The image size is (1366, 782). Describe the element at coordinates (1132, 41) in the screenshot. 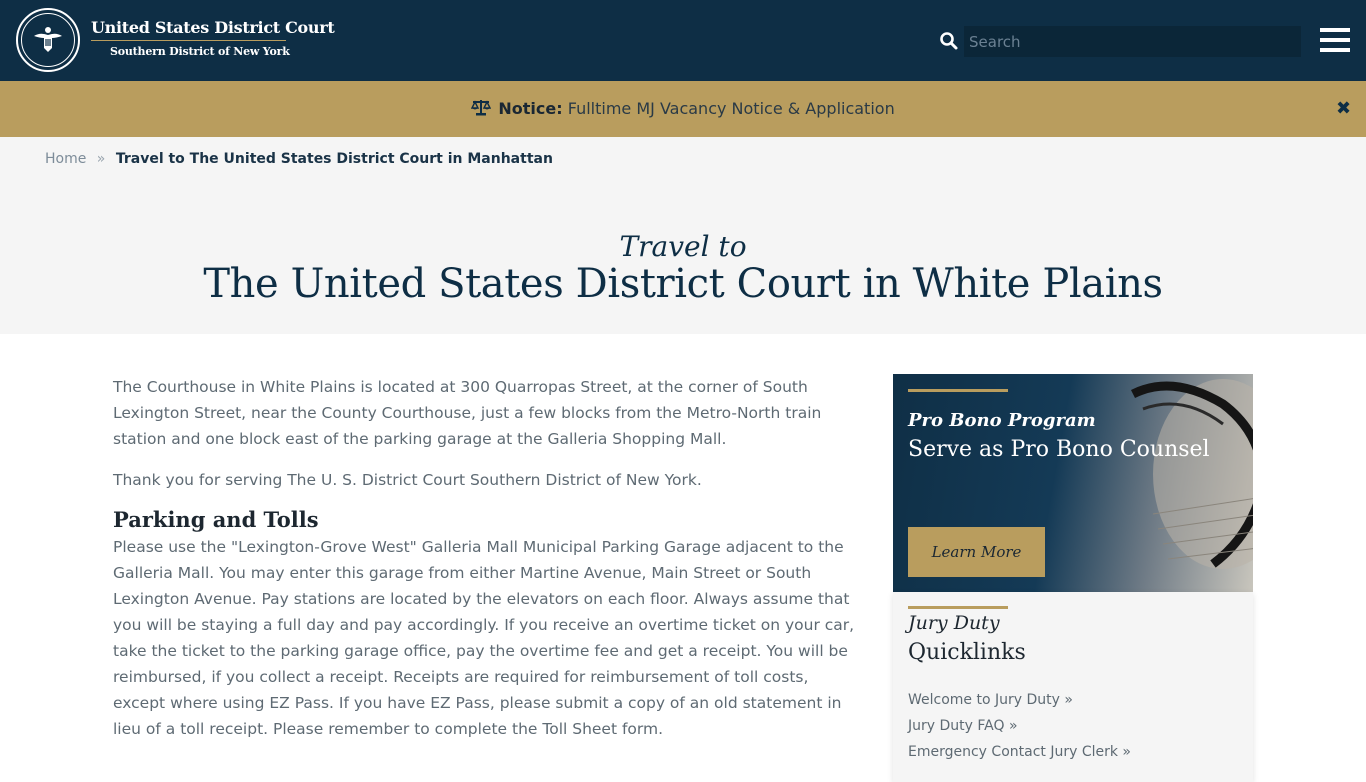

I see `search-input` at that location.